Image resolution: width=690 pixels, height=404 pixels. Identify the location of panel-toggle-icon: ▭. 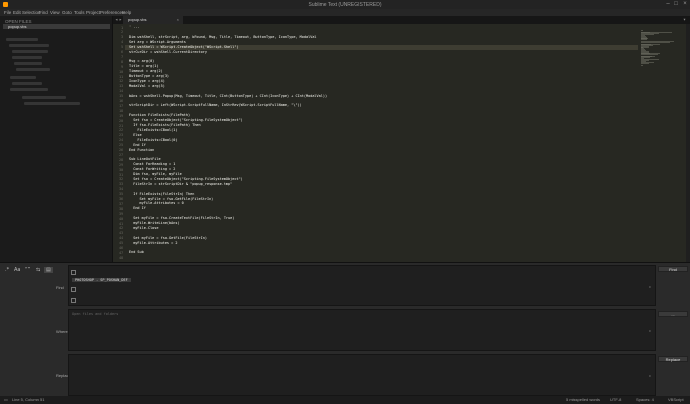
(6, 400).